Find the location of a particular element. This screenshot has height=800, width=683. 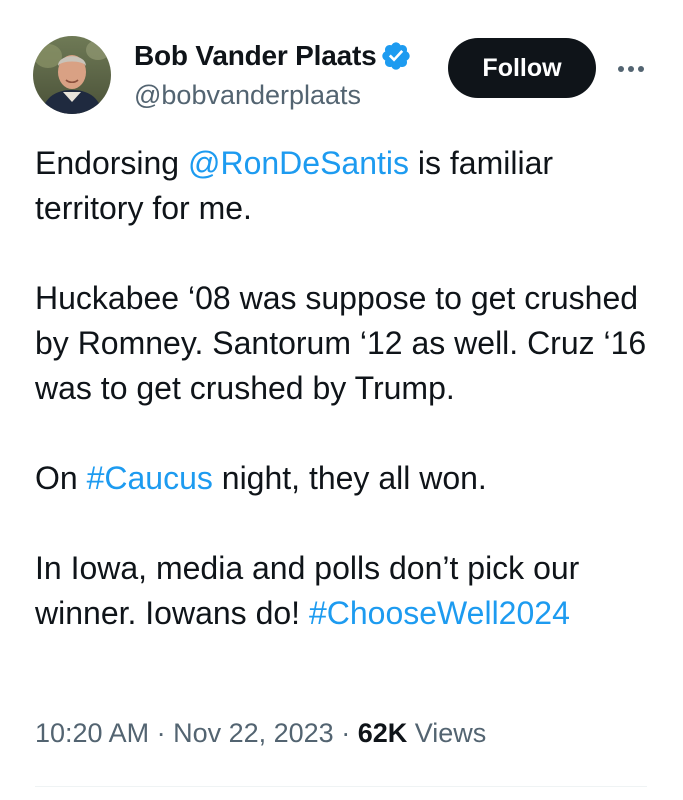

tweet-meta: 10:20 AM · Nov 22, 2023 · 62K Views is located at coordinates (260, 733).